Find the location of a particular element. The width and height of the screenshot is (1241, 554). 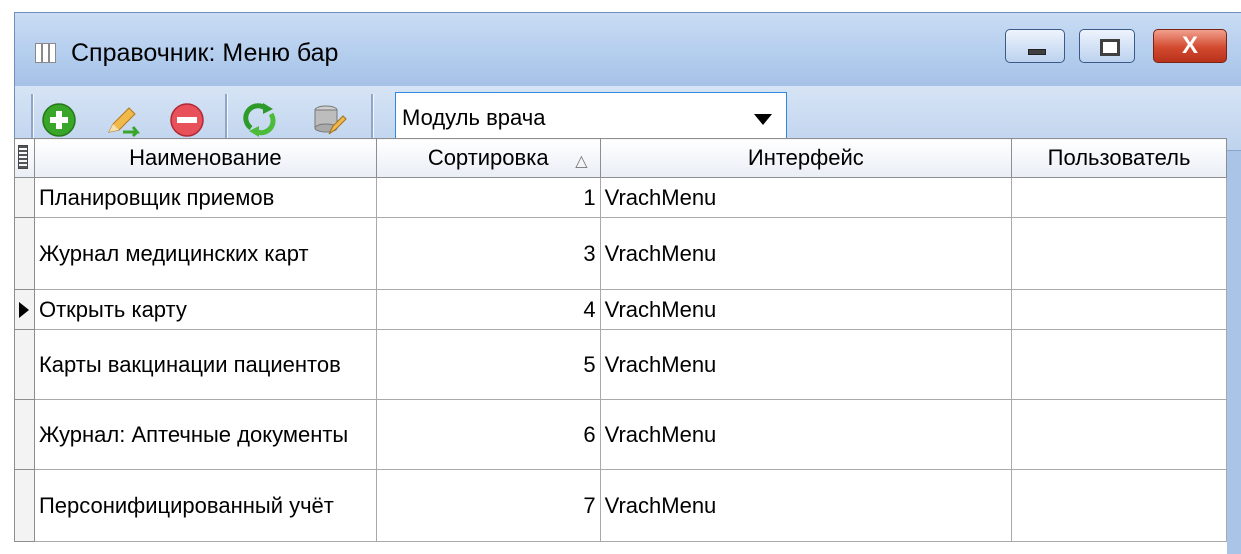

module-select: Модуль врача is located at coordinates (591, 117).